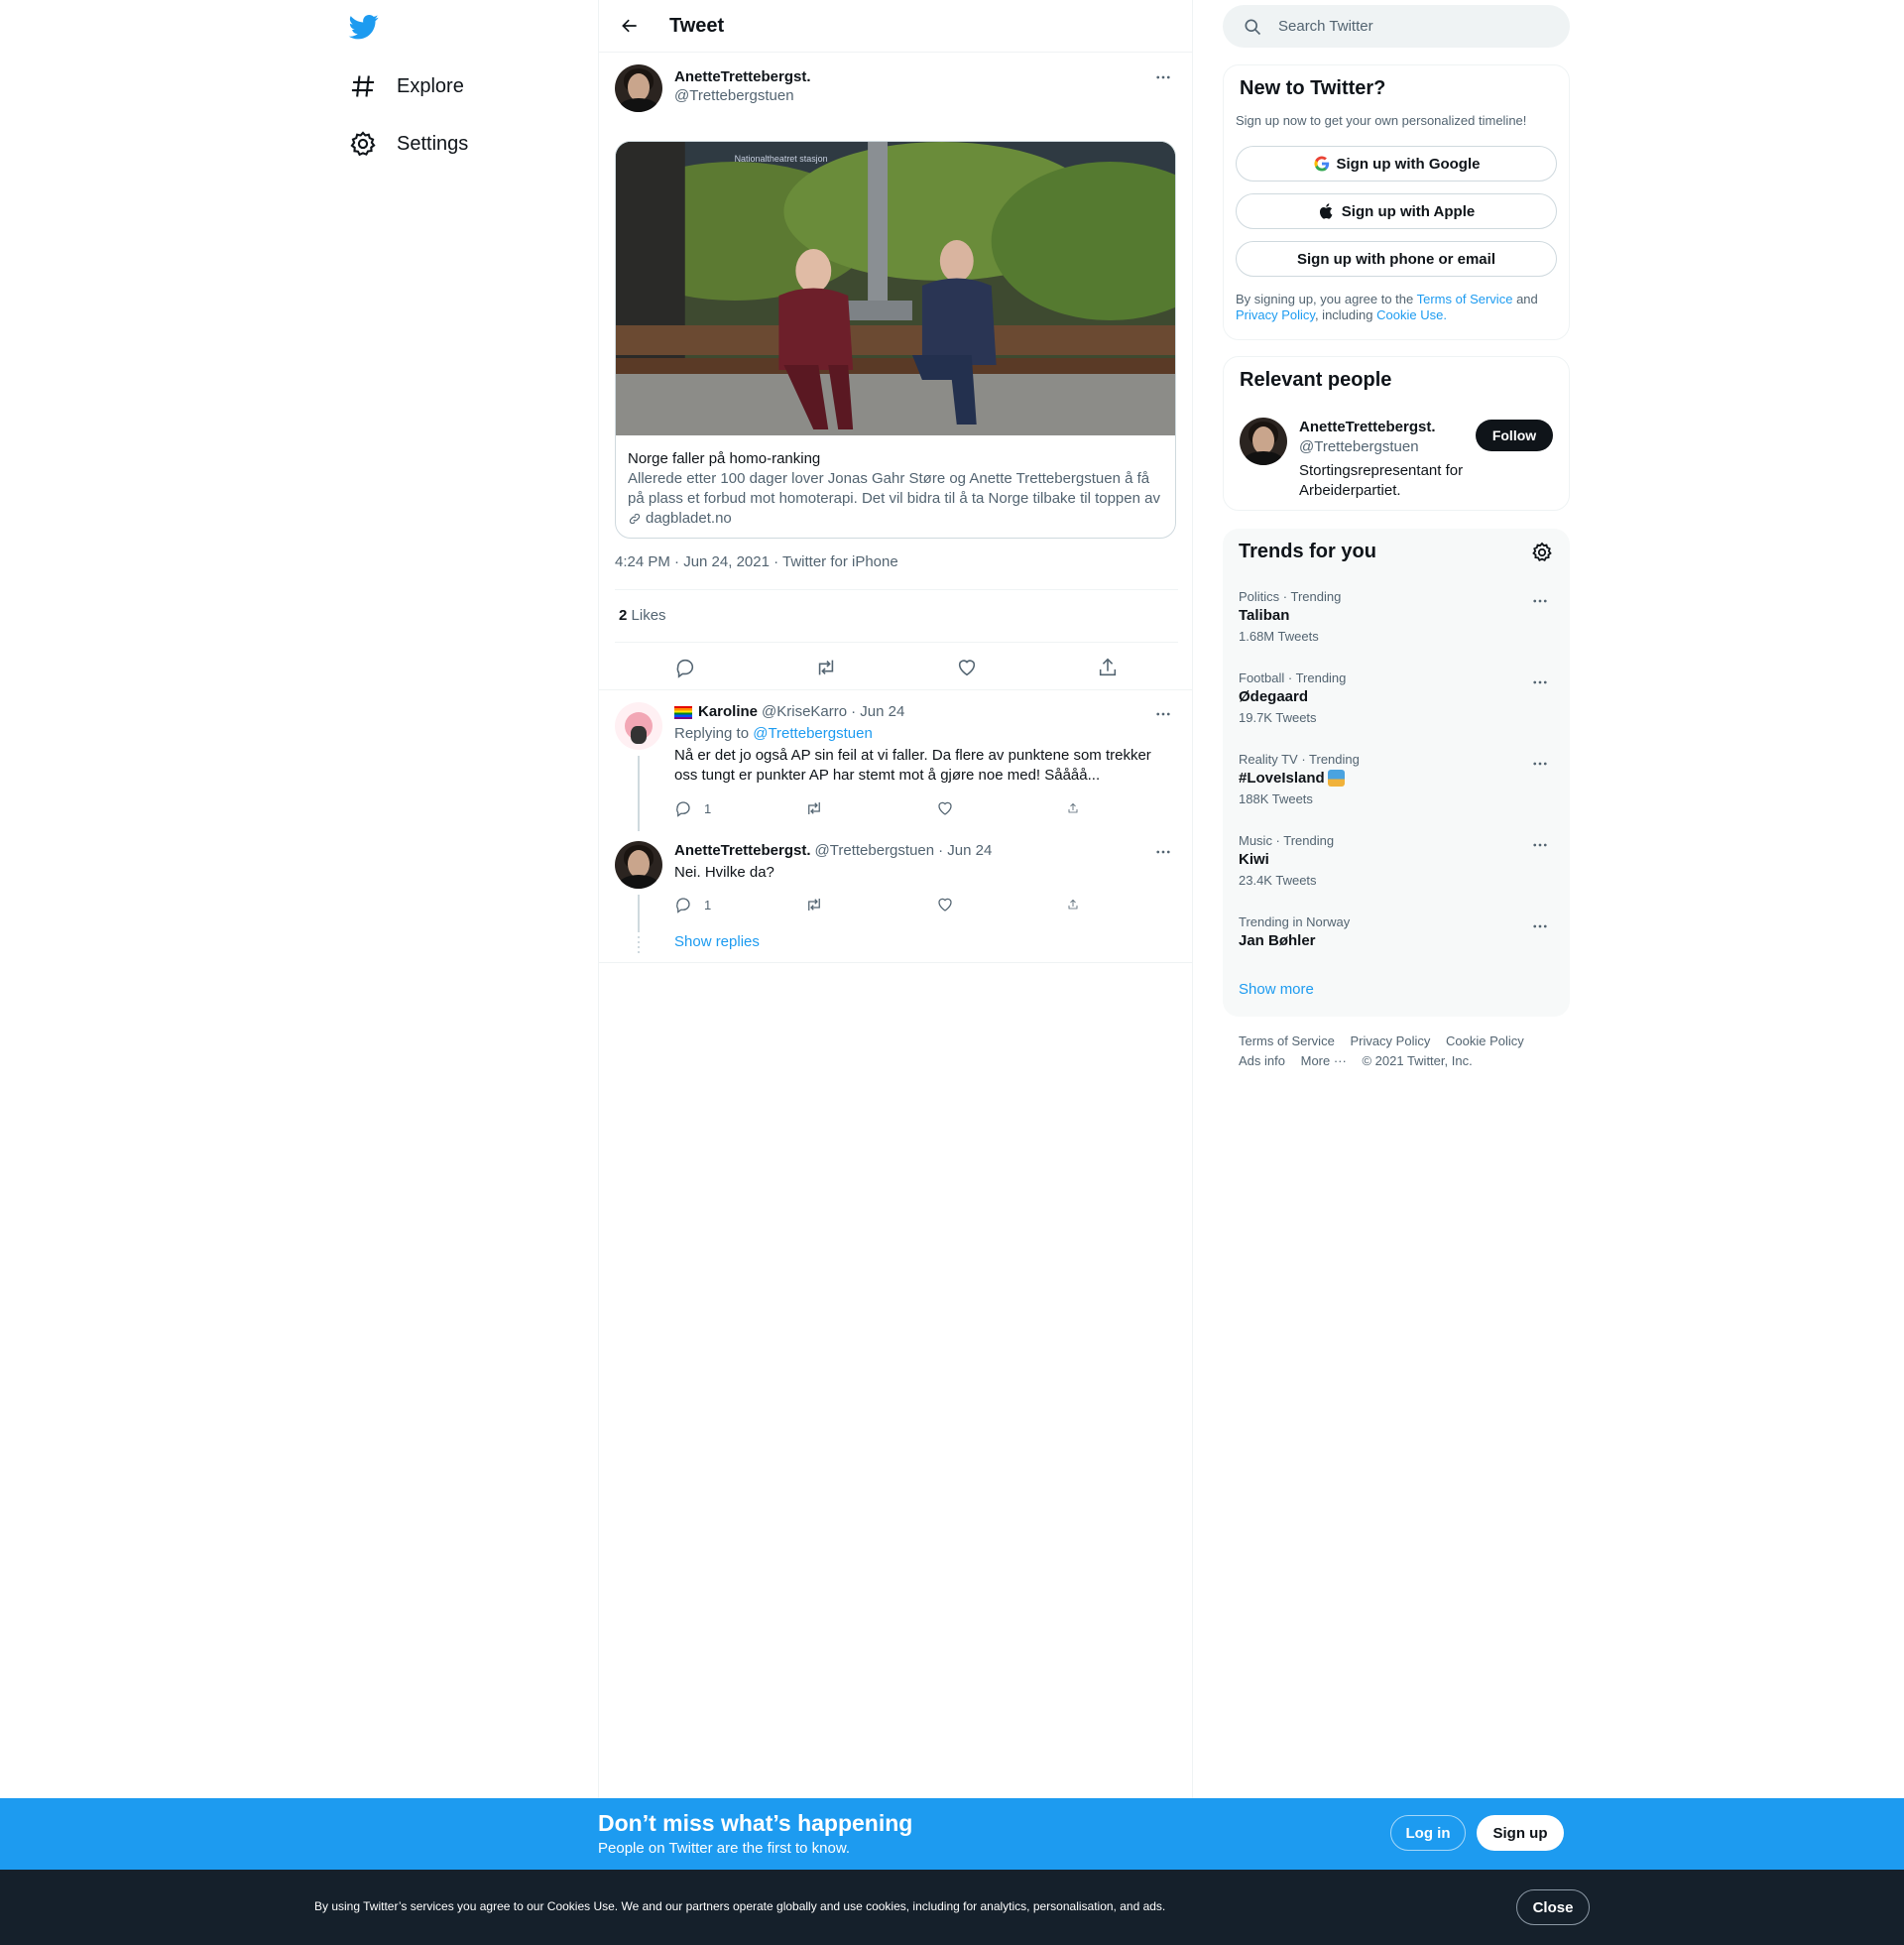  Describe the element at coordinates (364, 27) in the screenshot. I see `twitter-bird-icon` at that location.